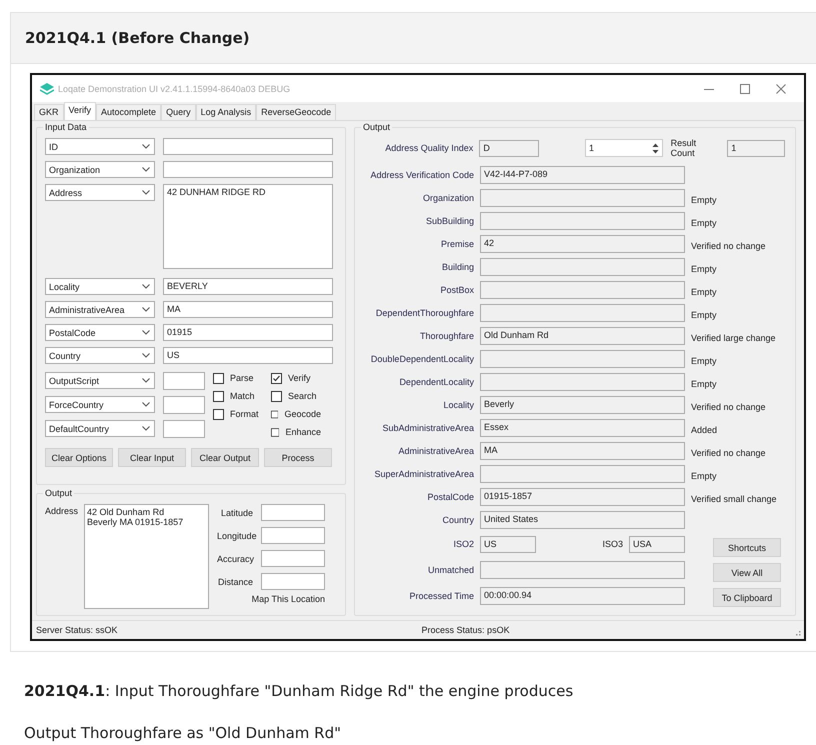 Image resolution: width=816 pixels, height=745 pixels. What do you see at coordinates (582, 520) in the screenshot?
I see `text-field: United States` at bounding box center [582, 520].